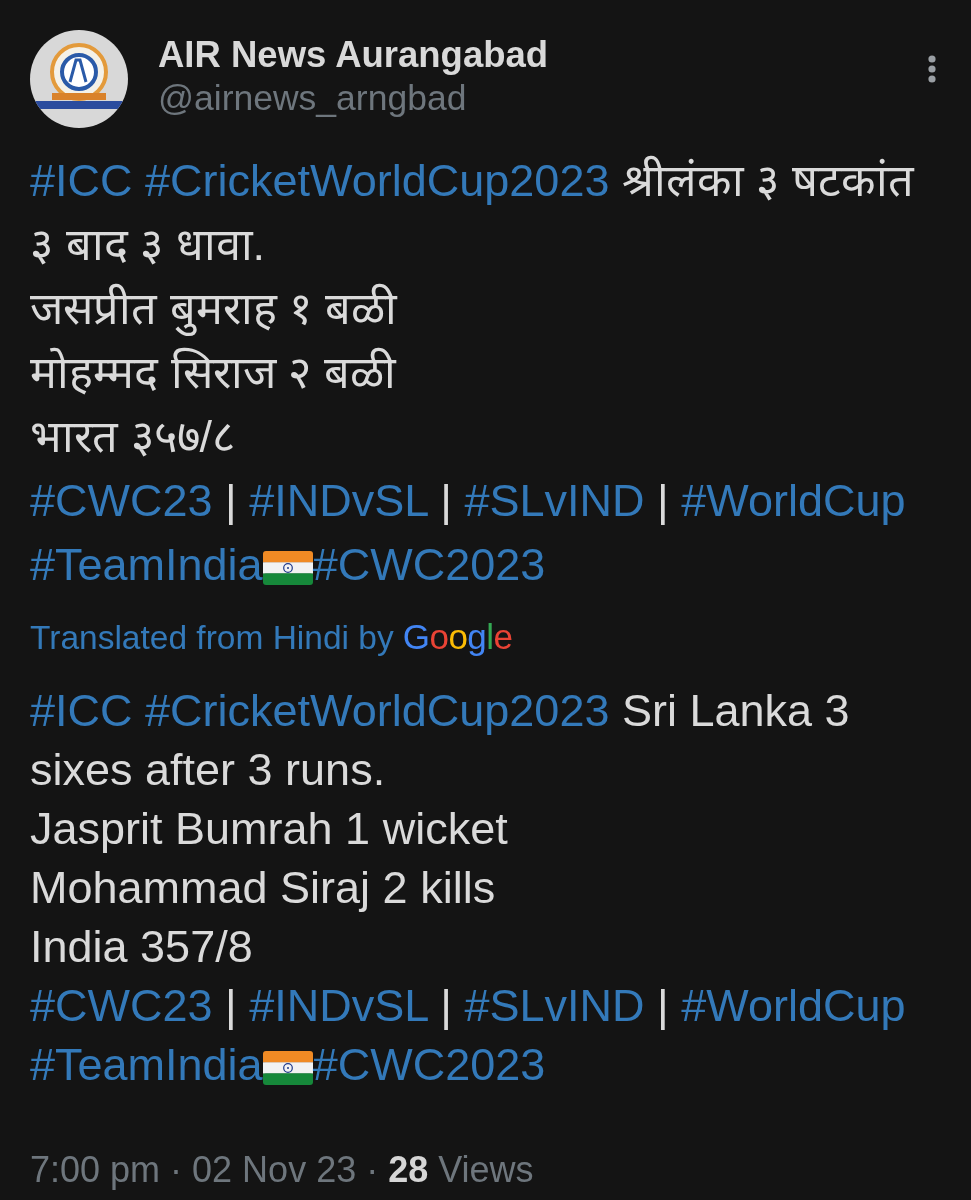 This screenshot has height=1200, width=971. I want to click on tweet-text: sixes after 3 runs., so click(208, 770).